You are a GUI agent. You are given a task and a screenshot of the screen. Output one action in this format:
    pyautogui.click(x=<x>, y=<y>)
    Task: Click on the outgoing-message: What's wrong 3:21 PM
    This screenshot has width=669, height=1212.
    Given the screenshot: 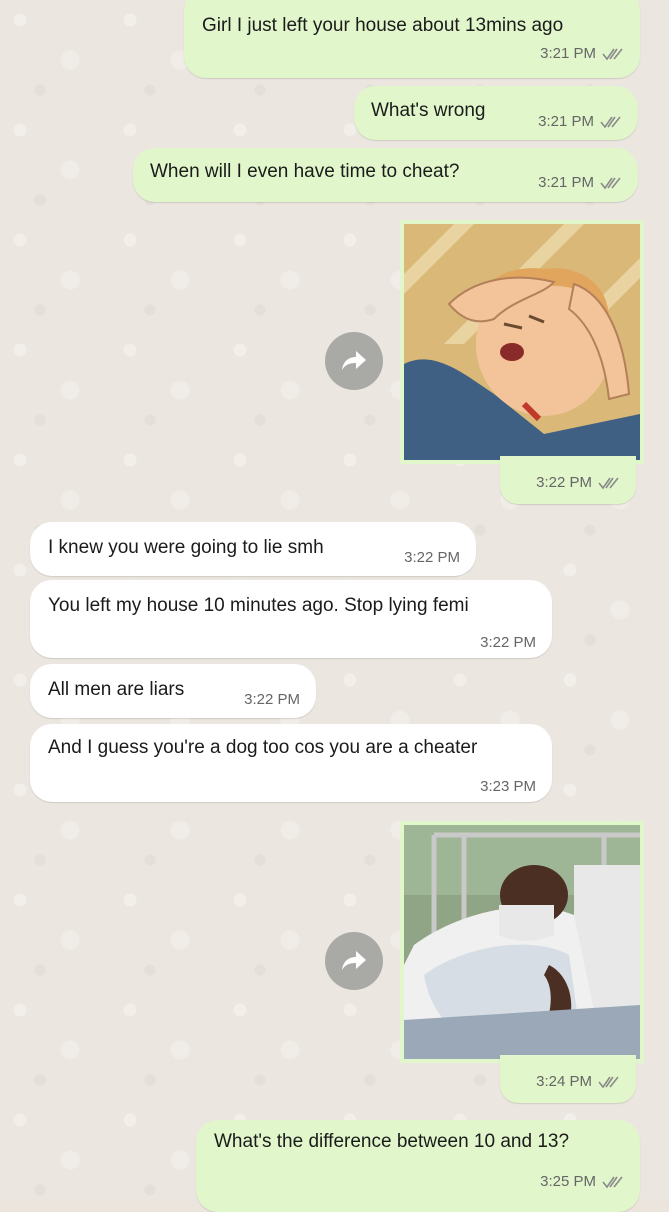 What is the action you would take?
    pyautogui.click(x=496, y=113)
    